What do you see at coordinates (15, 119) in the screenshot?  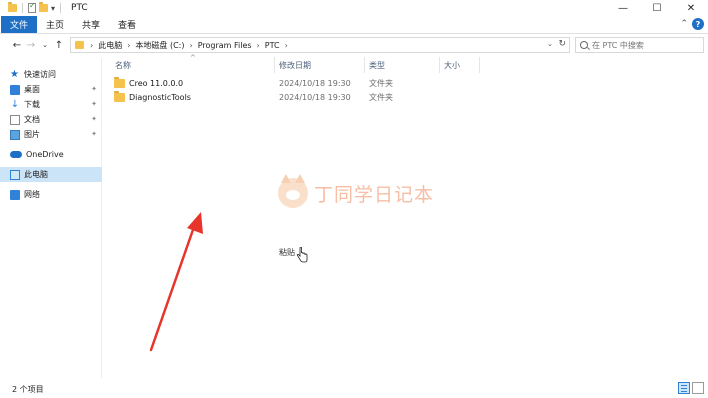 I see `document-icon` at bounding box center [15, 119].